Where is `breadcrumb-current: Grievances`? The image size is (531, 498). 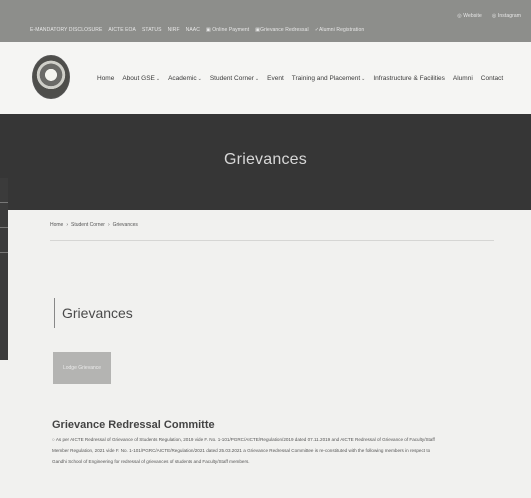 breadcrumb-current: Grievances is located at coordinates (125, 225).